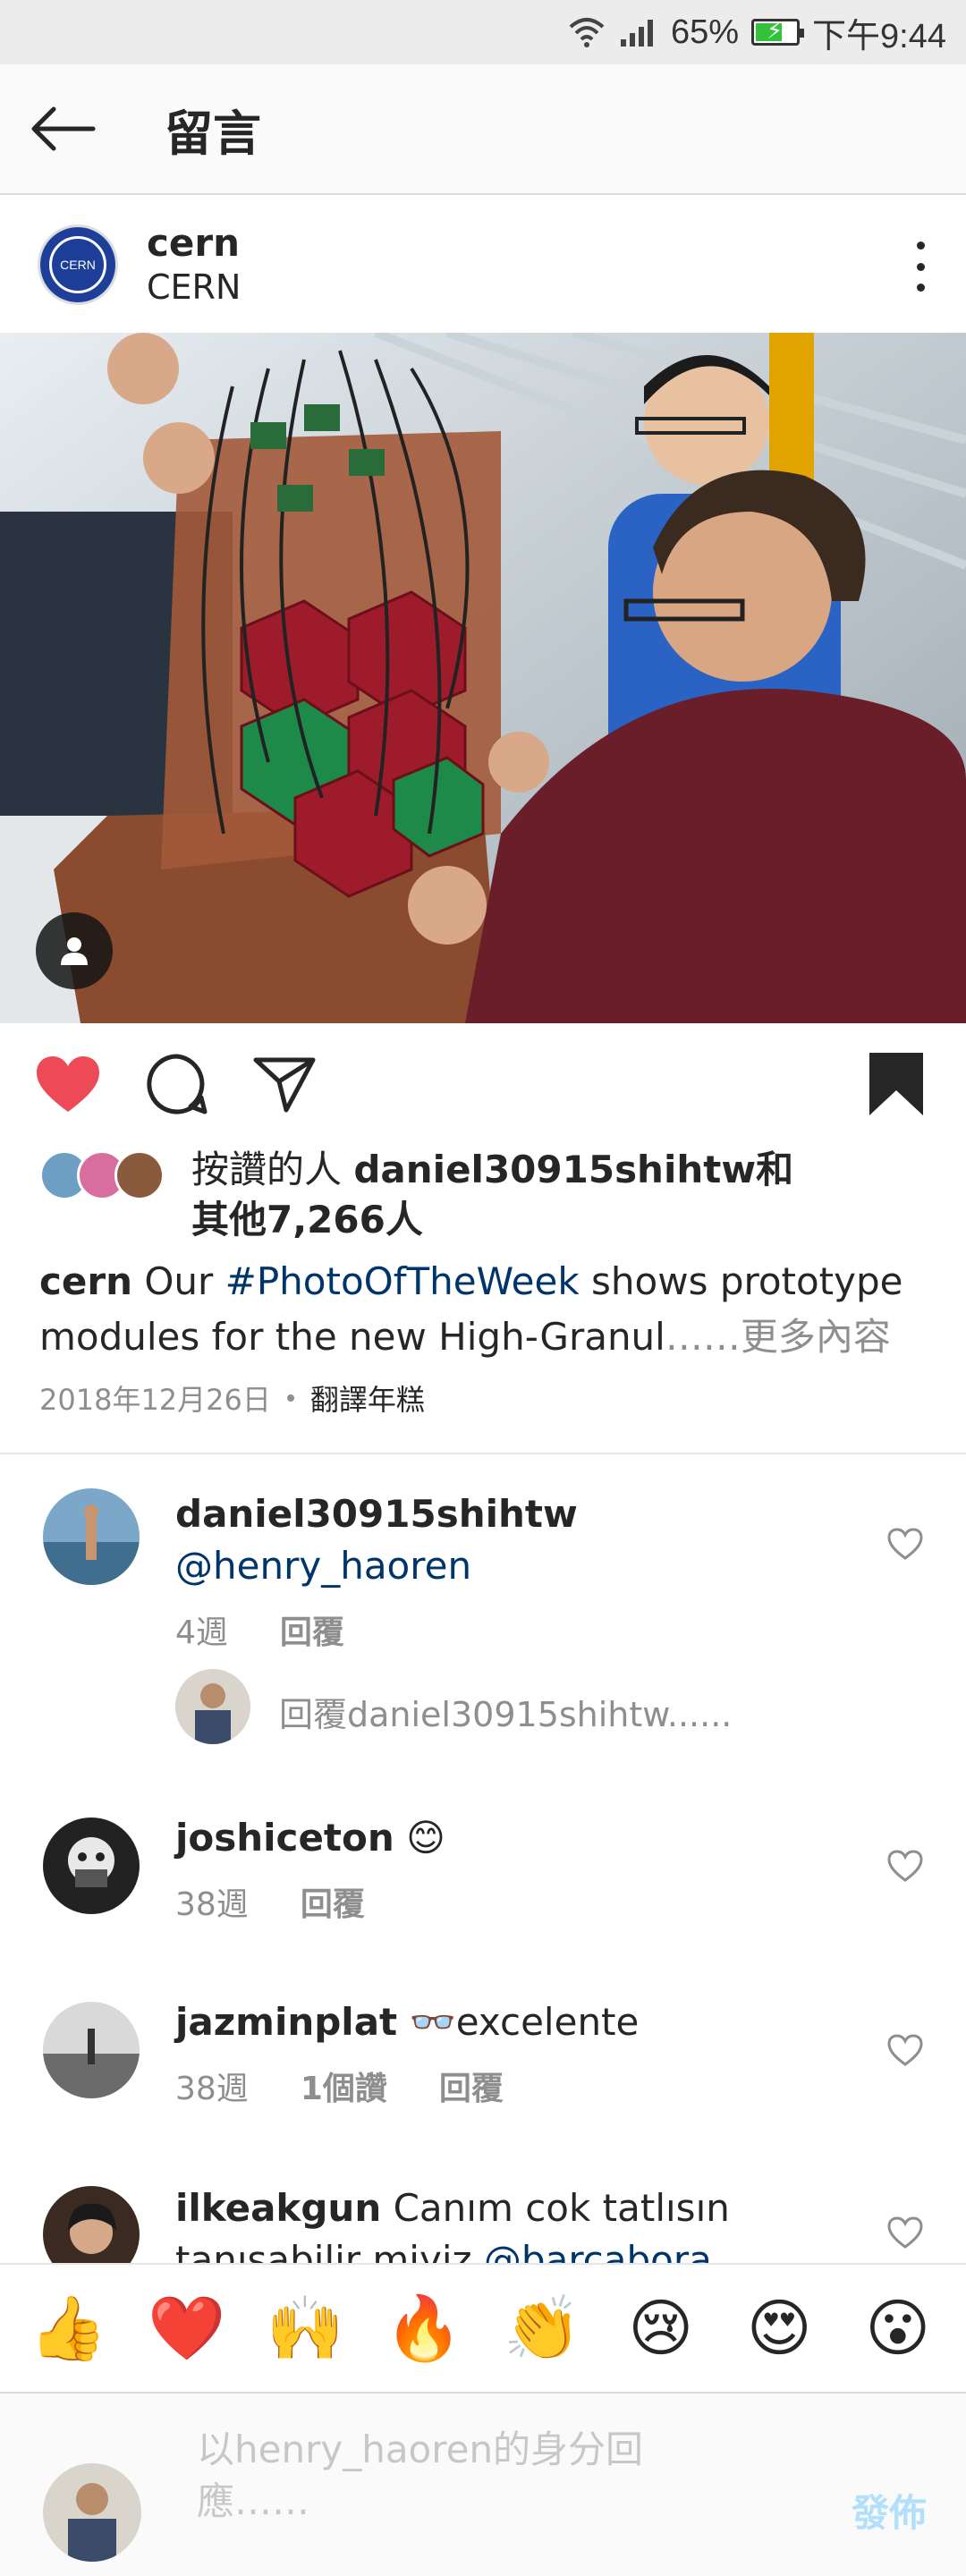 The width and height of the screenshot is (966, 2576). What do you see at coordinates (513, 1195) in the screenshot?
I see `likes-summary: 按讚的人 daniel30915shihtw和 其他7,266人` at bounding box center [513, 1195].